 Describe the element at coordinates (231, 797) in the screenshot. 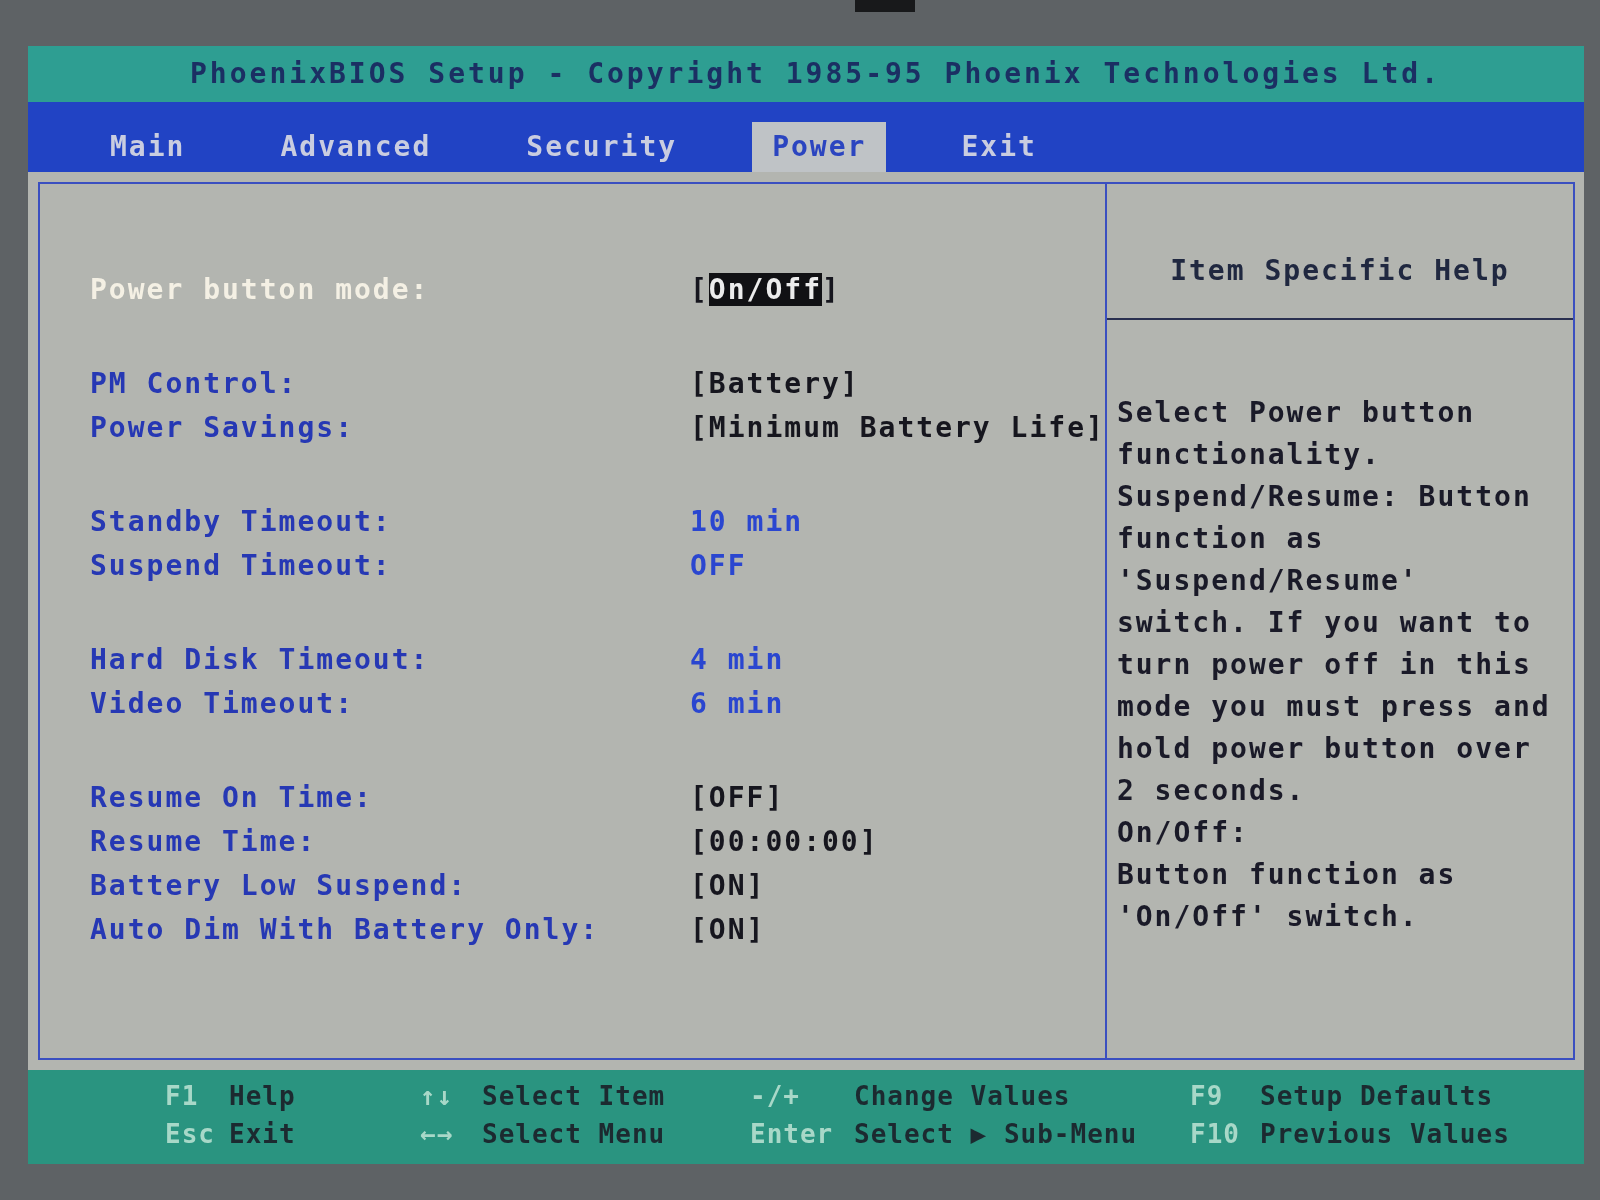

I see `setting-label: Resume On Time:` at that location.